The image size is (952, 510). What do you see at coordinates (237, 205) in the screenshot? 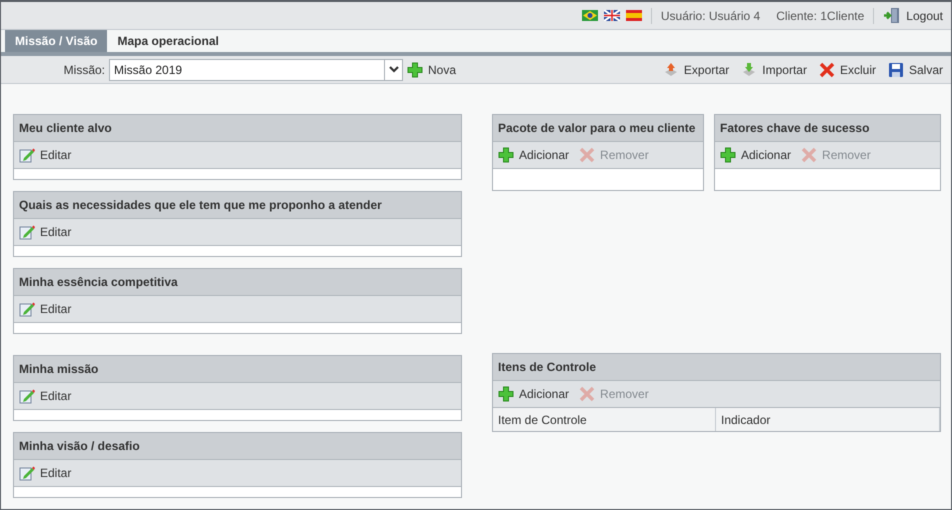
I see `panel-header: Quais as necessidades que ele tem que me proponho a atender` at bounding box center [237, 205].